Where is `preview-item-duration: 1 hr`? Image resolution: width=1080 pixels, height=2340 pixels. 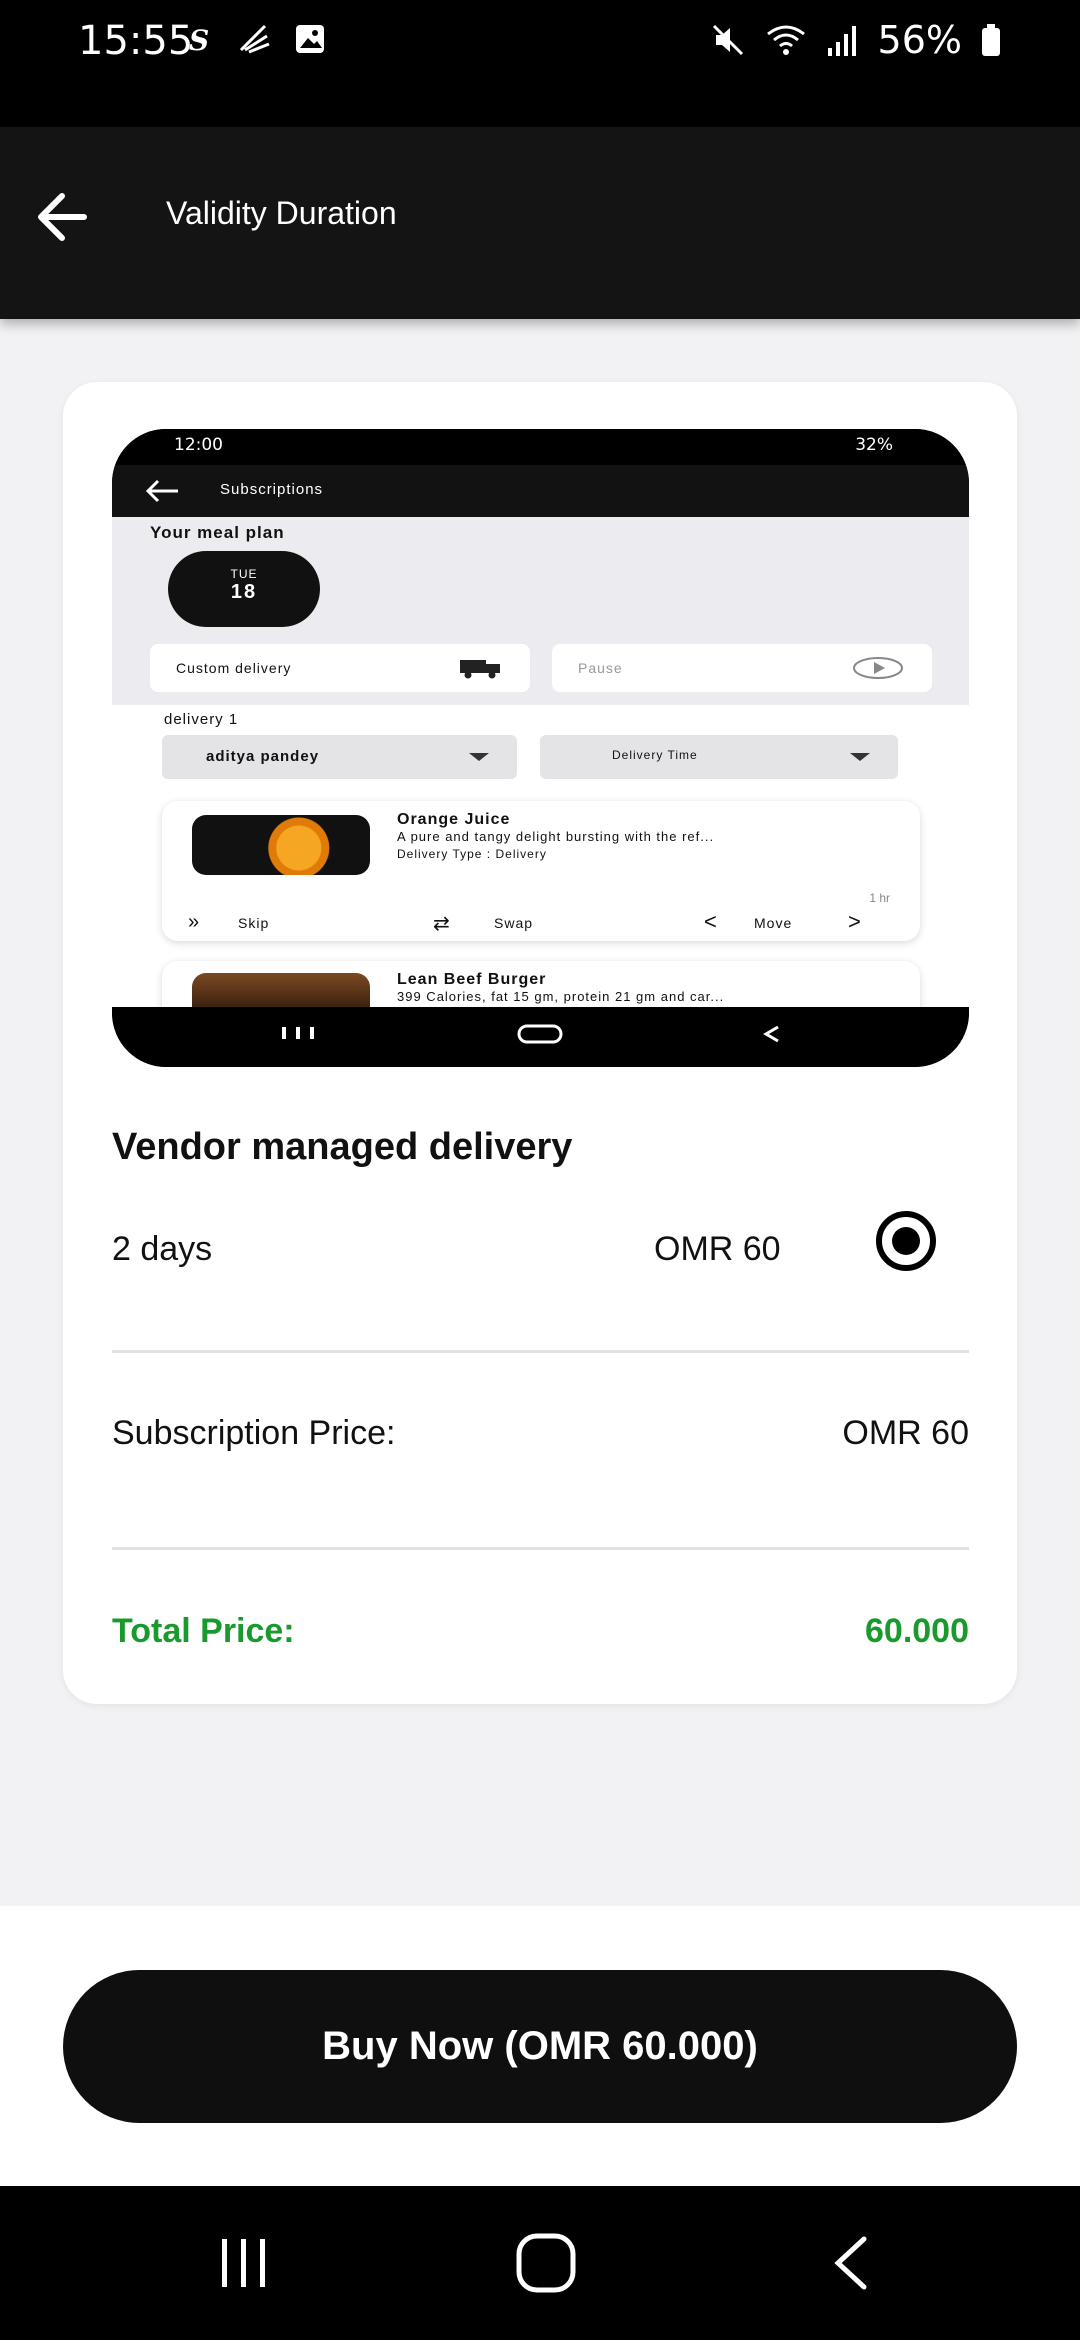
preview-item-duration: 1 hr is located at coordinates (879, 898).